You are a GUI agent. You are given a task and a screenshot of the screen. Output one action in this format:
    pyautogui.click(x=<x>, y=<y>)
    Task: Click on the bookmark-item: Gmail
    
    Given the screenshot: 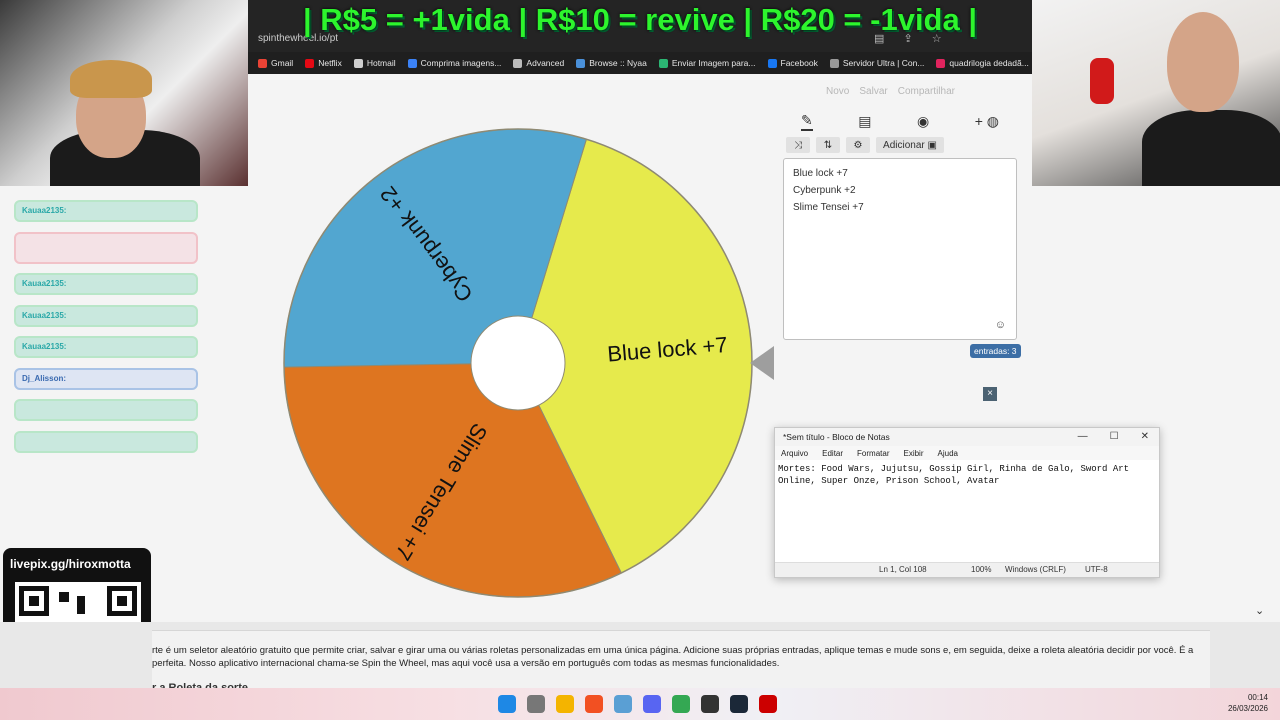 What is the action you would take?
    pyautogui.click(x=275, y=63)
    